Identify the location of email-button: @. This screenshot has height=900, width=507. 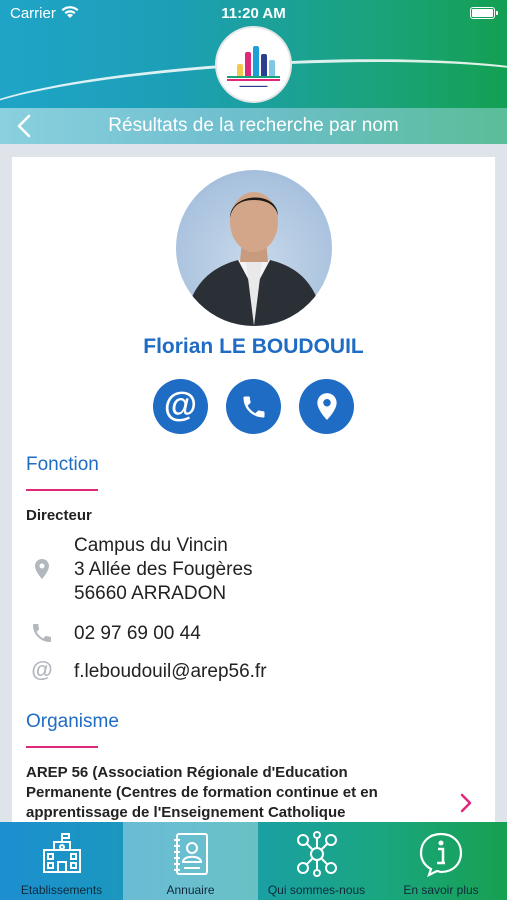
(180, 406).